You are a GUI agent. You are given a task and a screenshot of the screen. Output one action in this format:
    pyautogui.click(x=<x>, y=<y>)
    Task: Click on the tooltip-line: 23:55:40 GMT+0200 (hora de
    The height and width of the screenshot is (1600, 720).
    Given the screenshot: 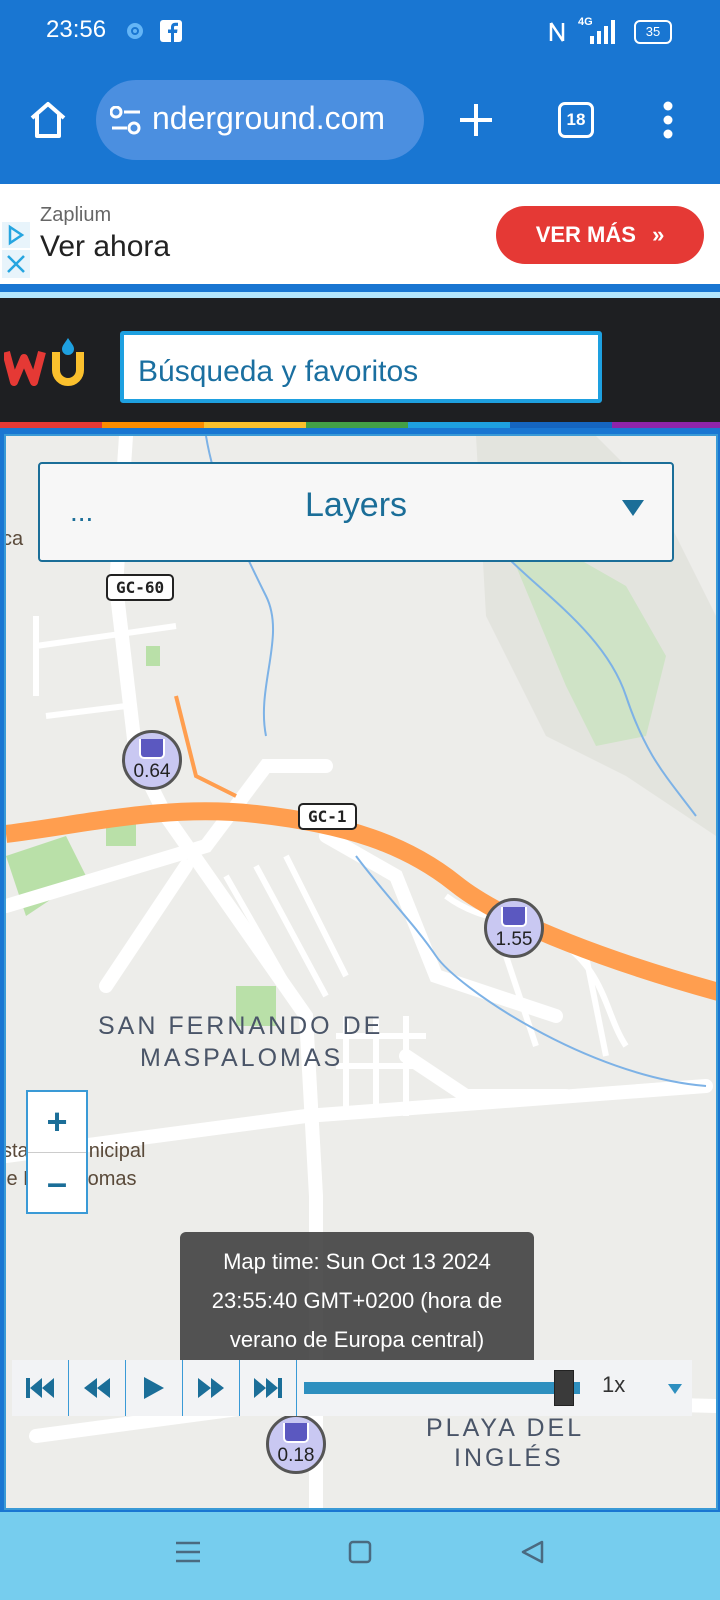 What is the action you would take?
    pyautogui.click(x=357, y=1300)
    